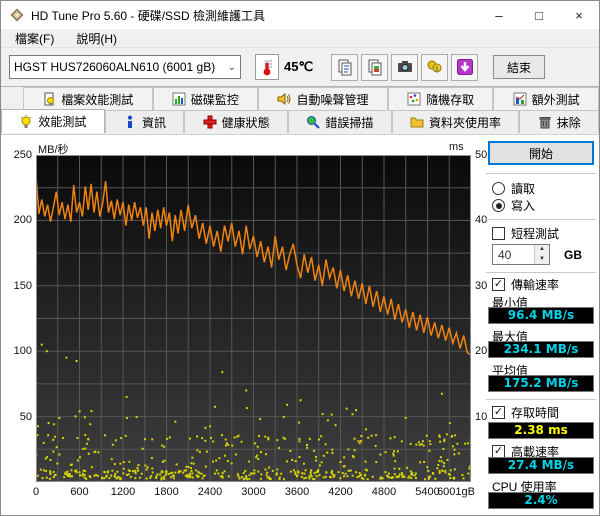 The width and height of the screenshot is (600, 516). I want to click on health-cross-icon, so click(210, 122).